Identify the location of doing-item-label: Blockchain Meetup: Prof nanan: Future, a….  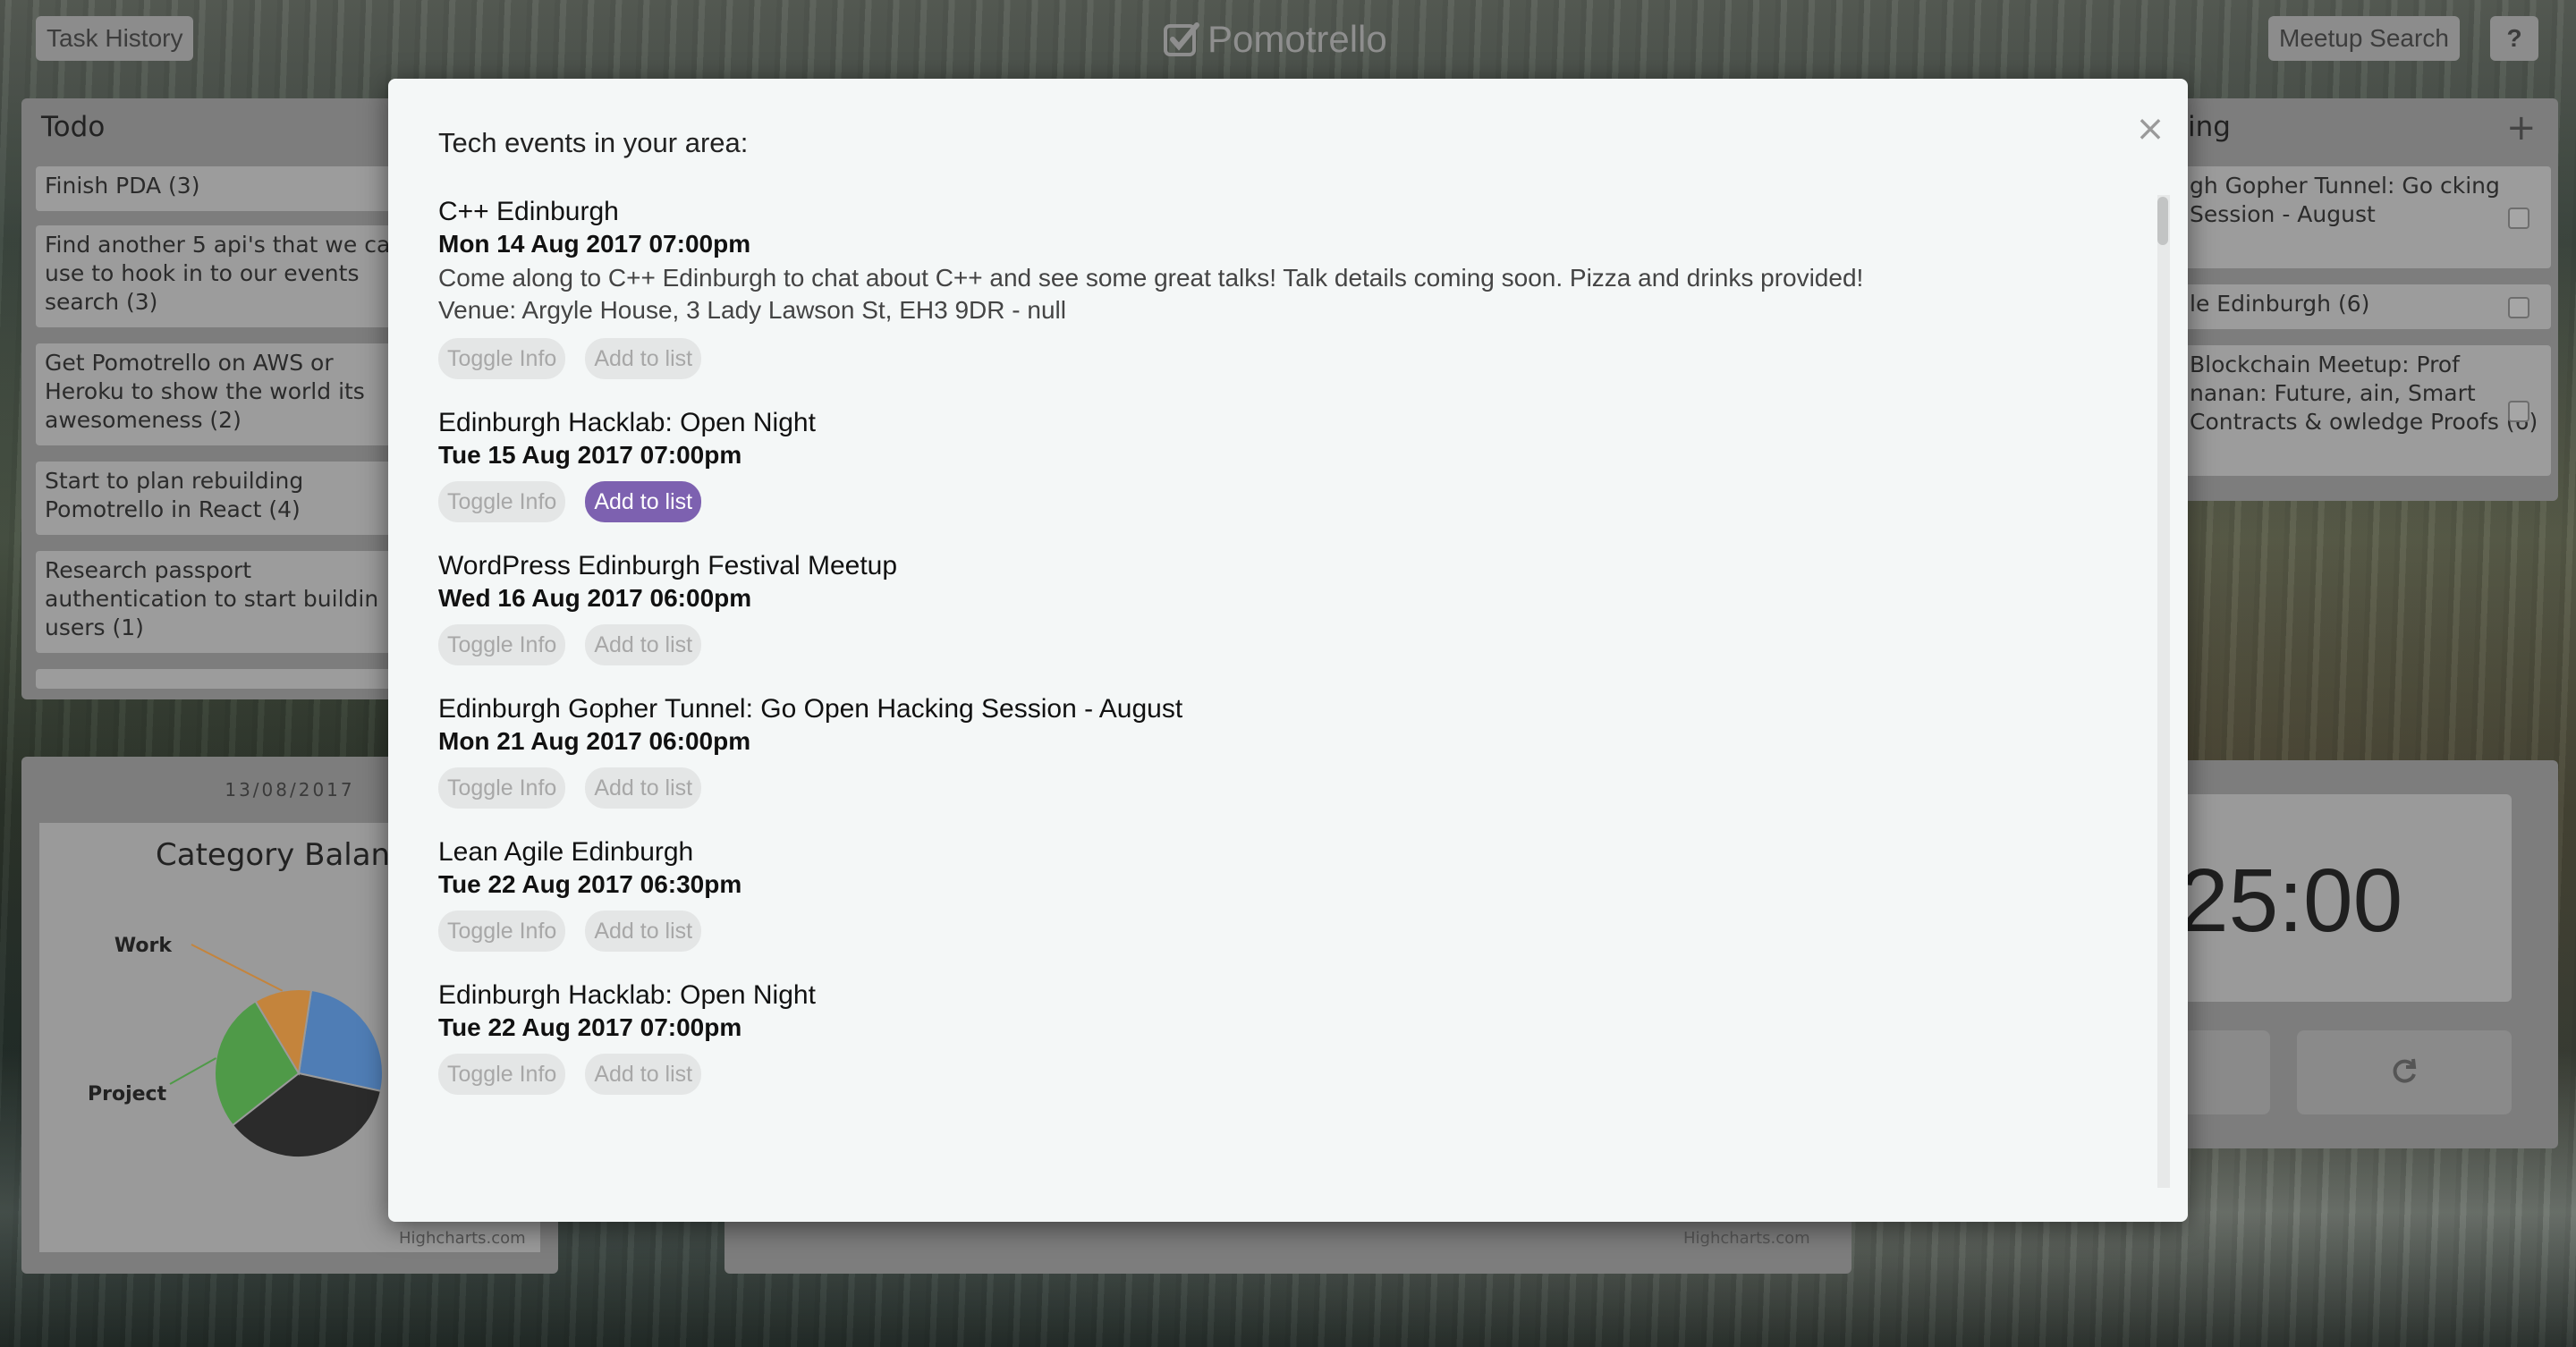
(2364, 393).